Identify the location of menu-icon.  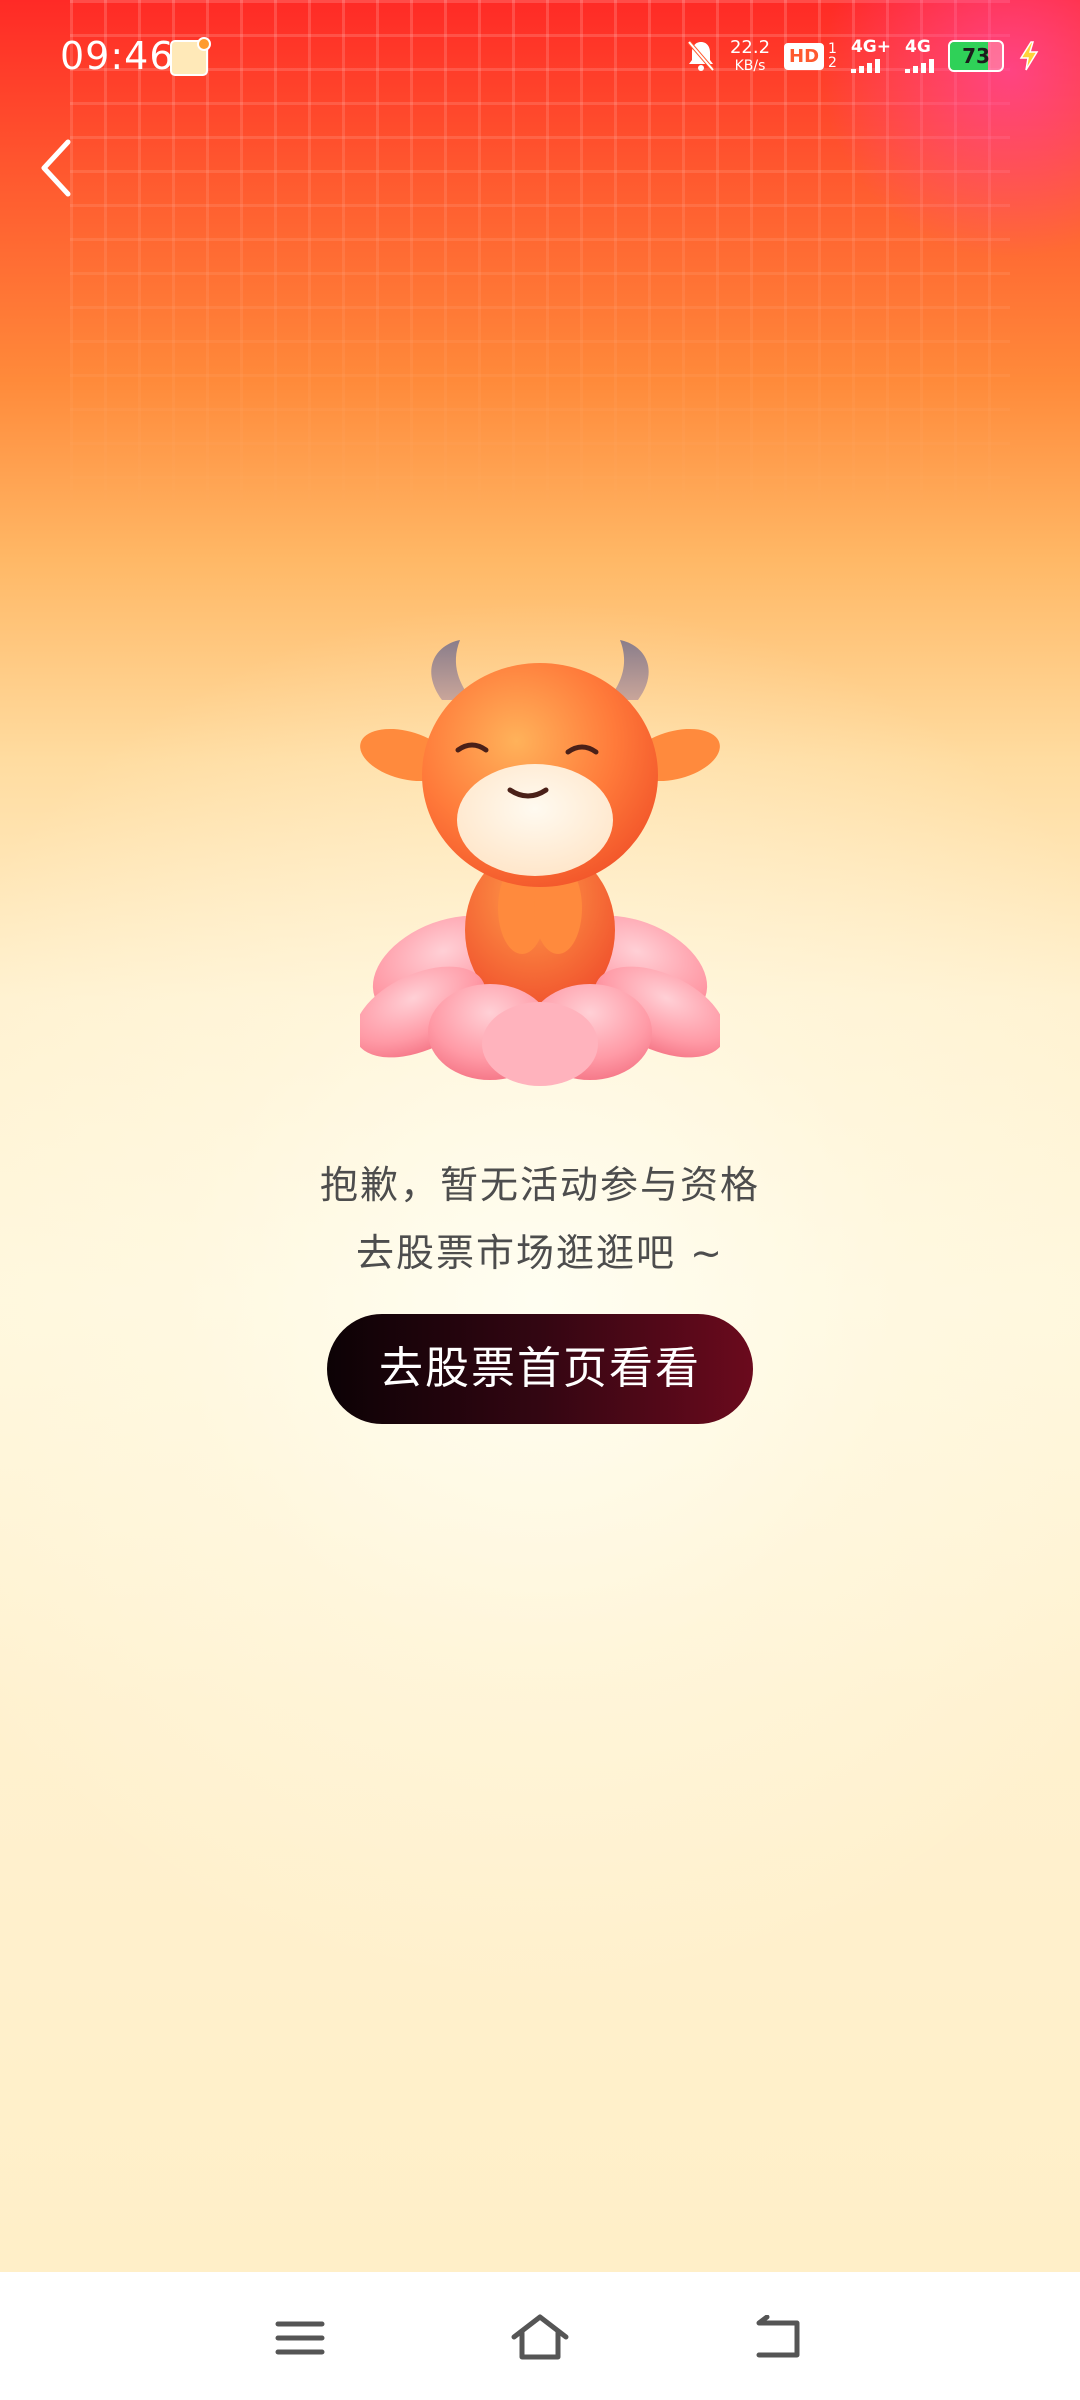
(300, 2338).